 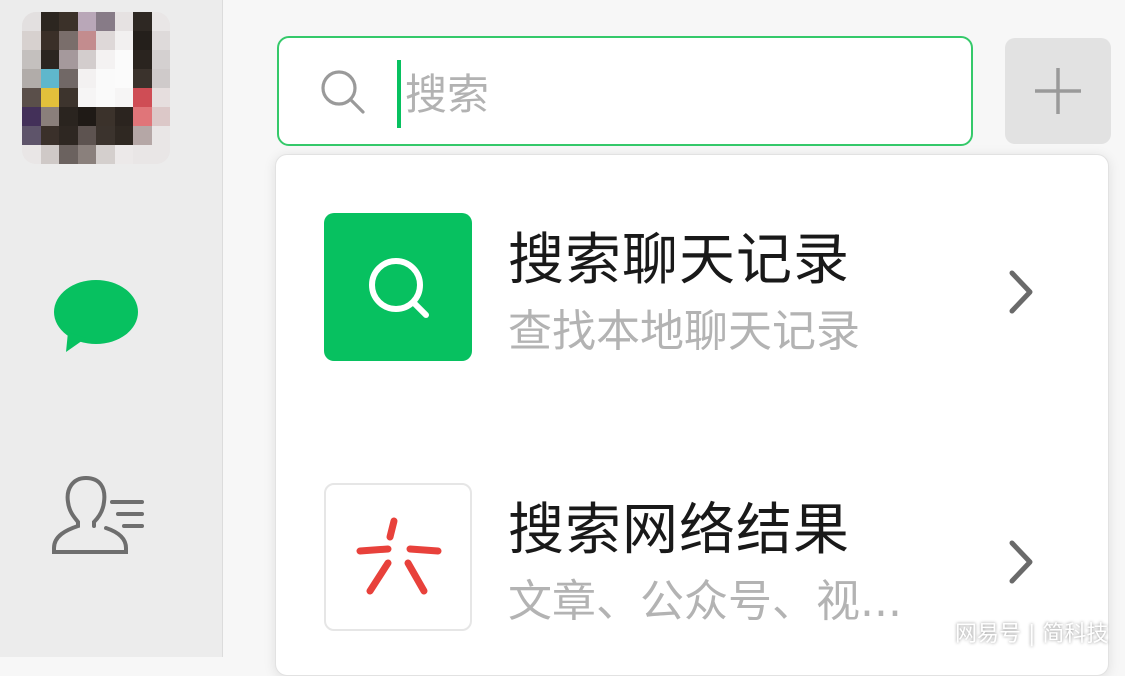 I want to click on plus-icon, so click(x=1058, y=91).